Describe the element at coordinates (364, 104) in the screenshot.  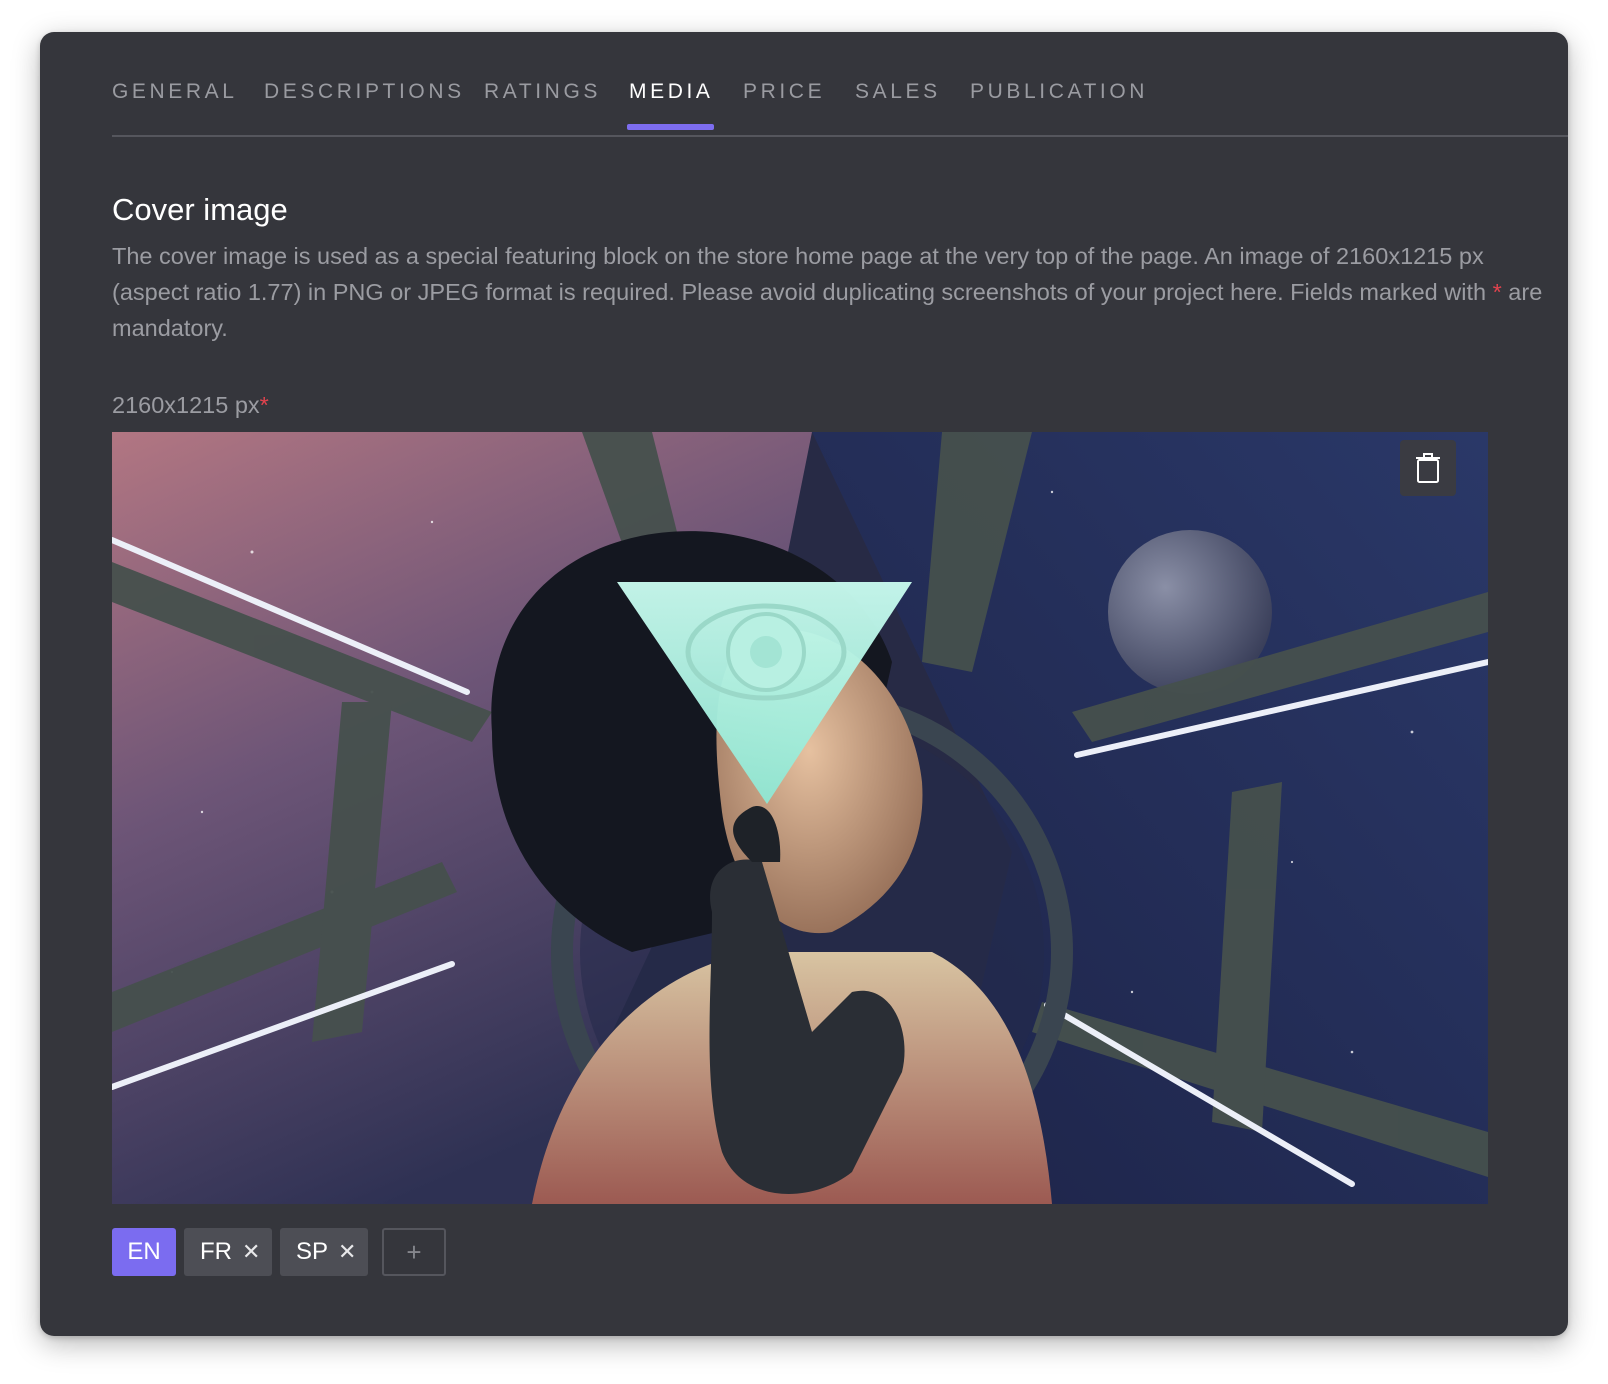
I see `tab-descriptions: DESCRIPTIONS` at that location.